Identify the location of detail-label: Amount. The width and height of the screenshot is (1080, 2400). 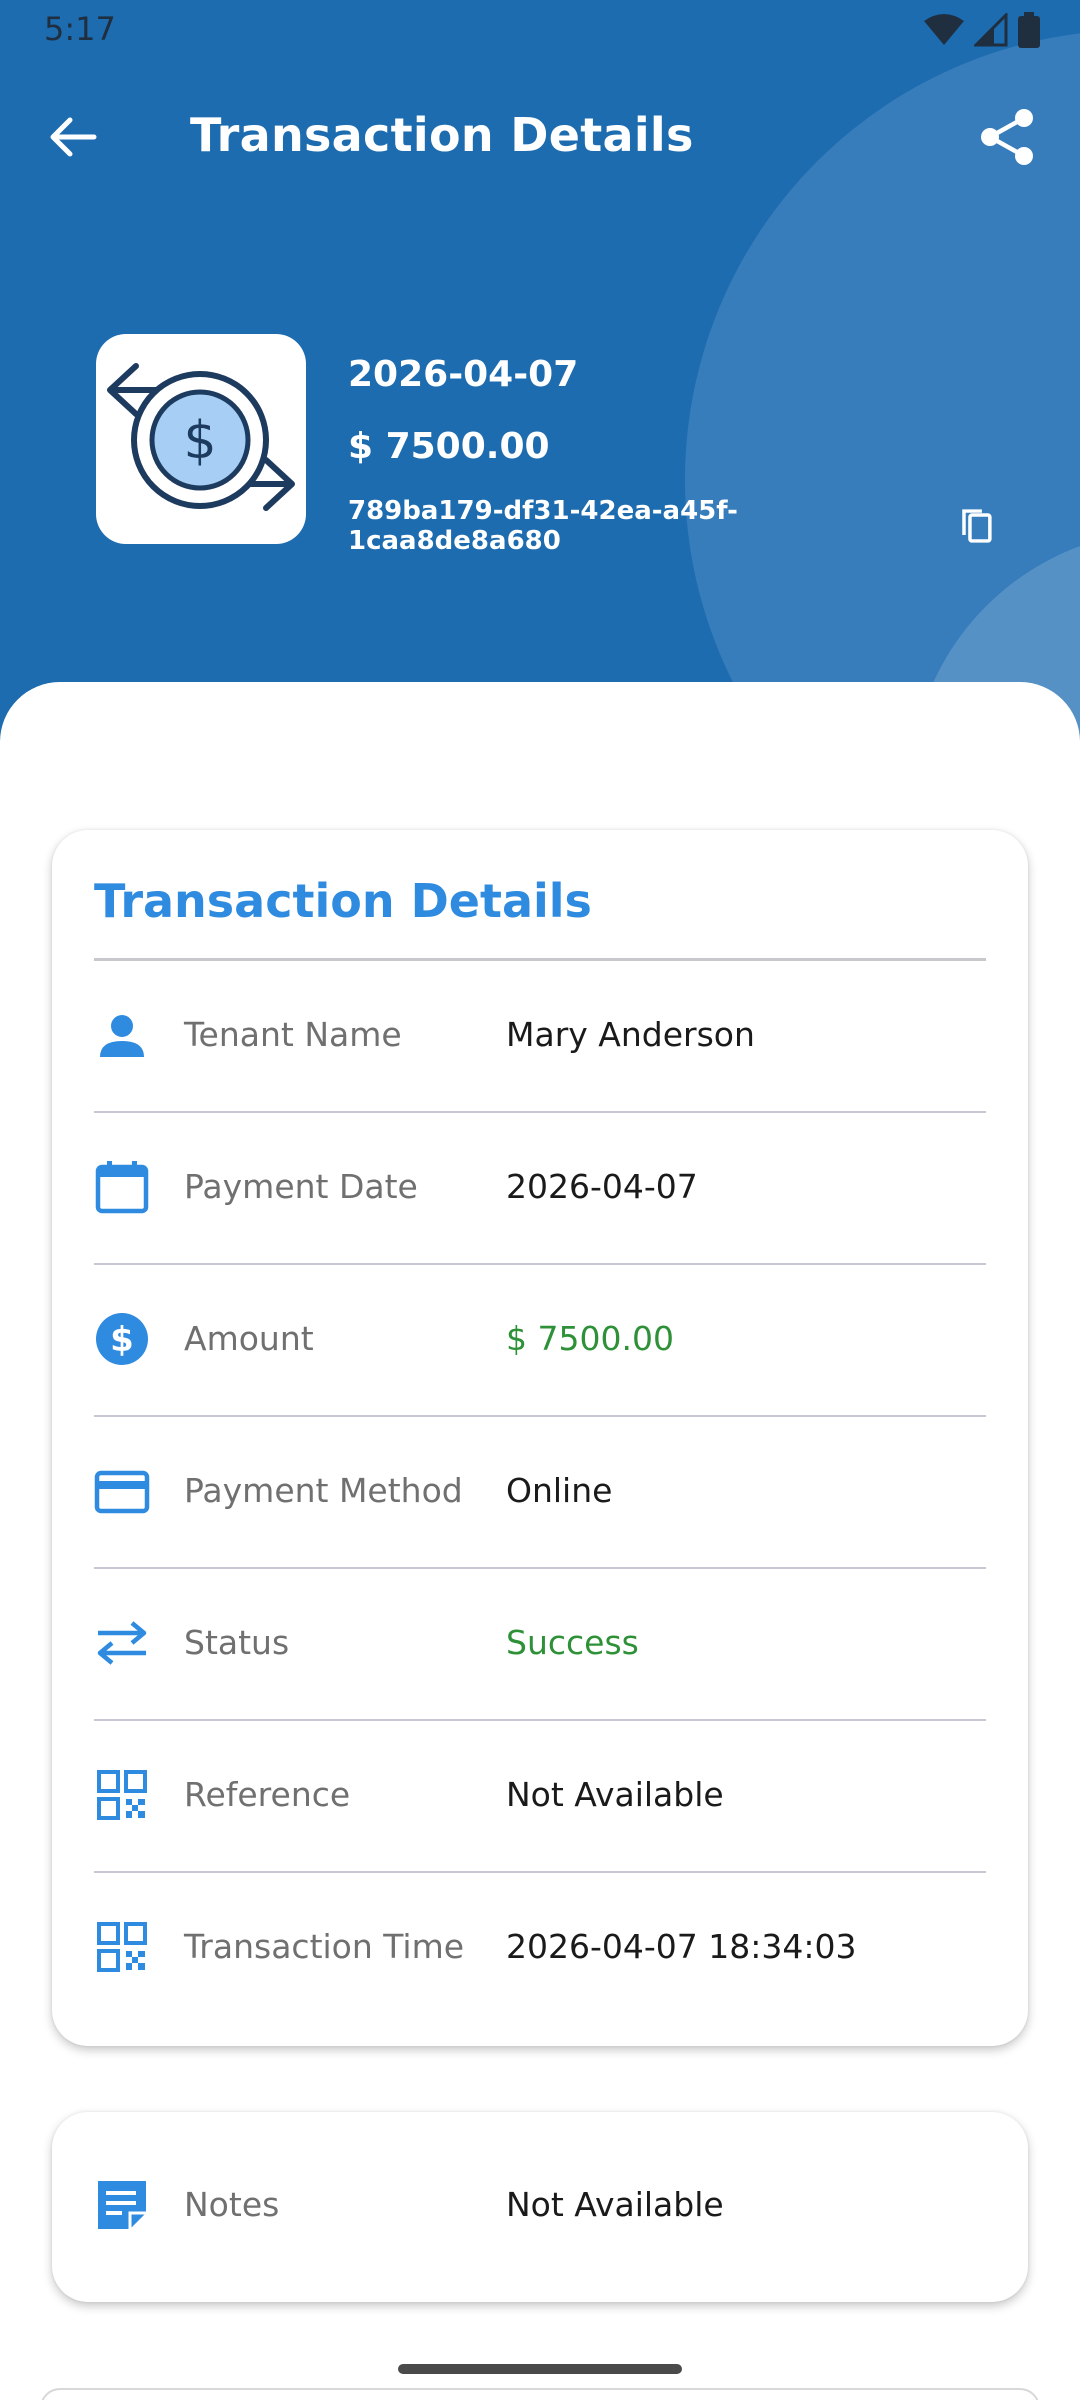
(249, 1338).